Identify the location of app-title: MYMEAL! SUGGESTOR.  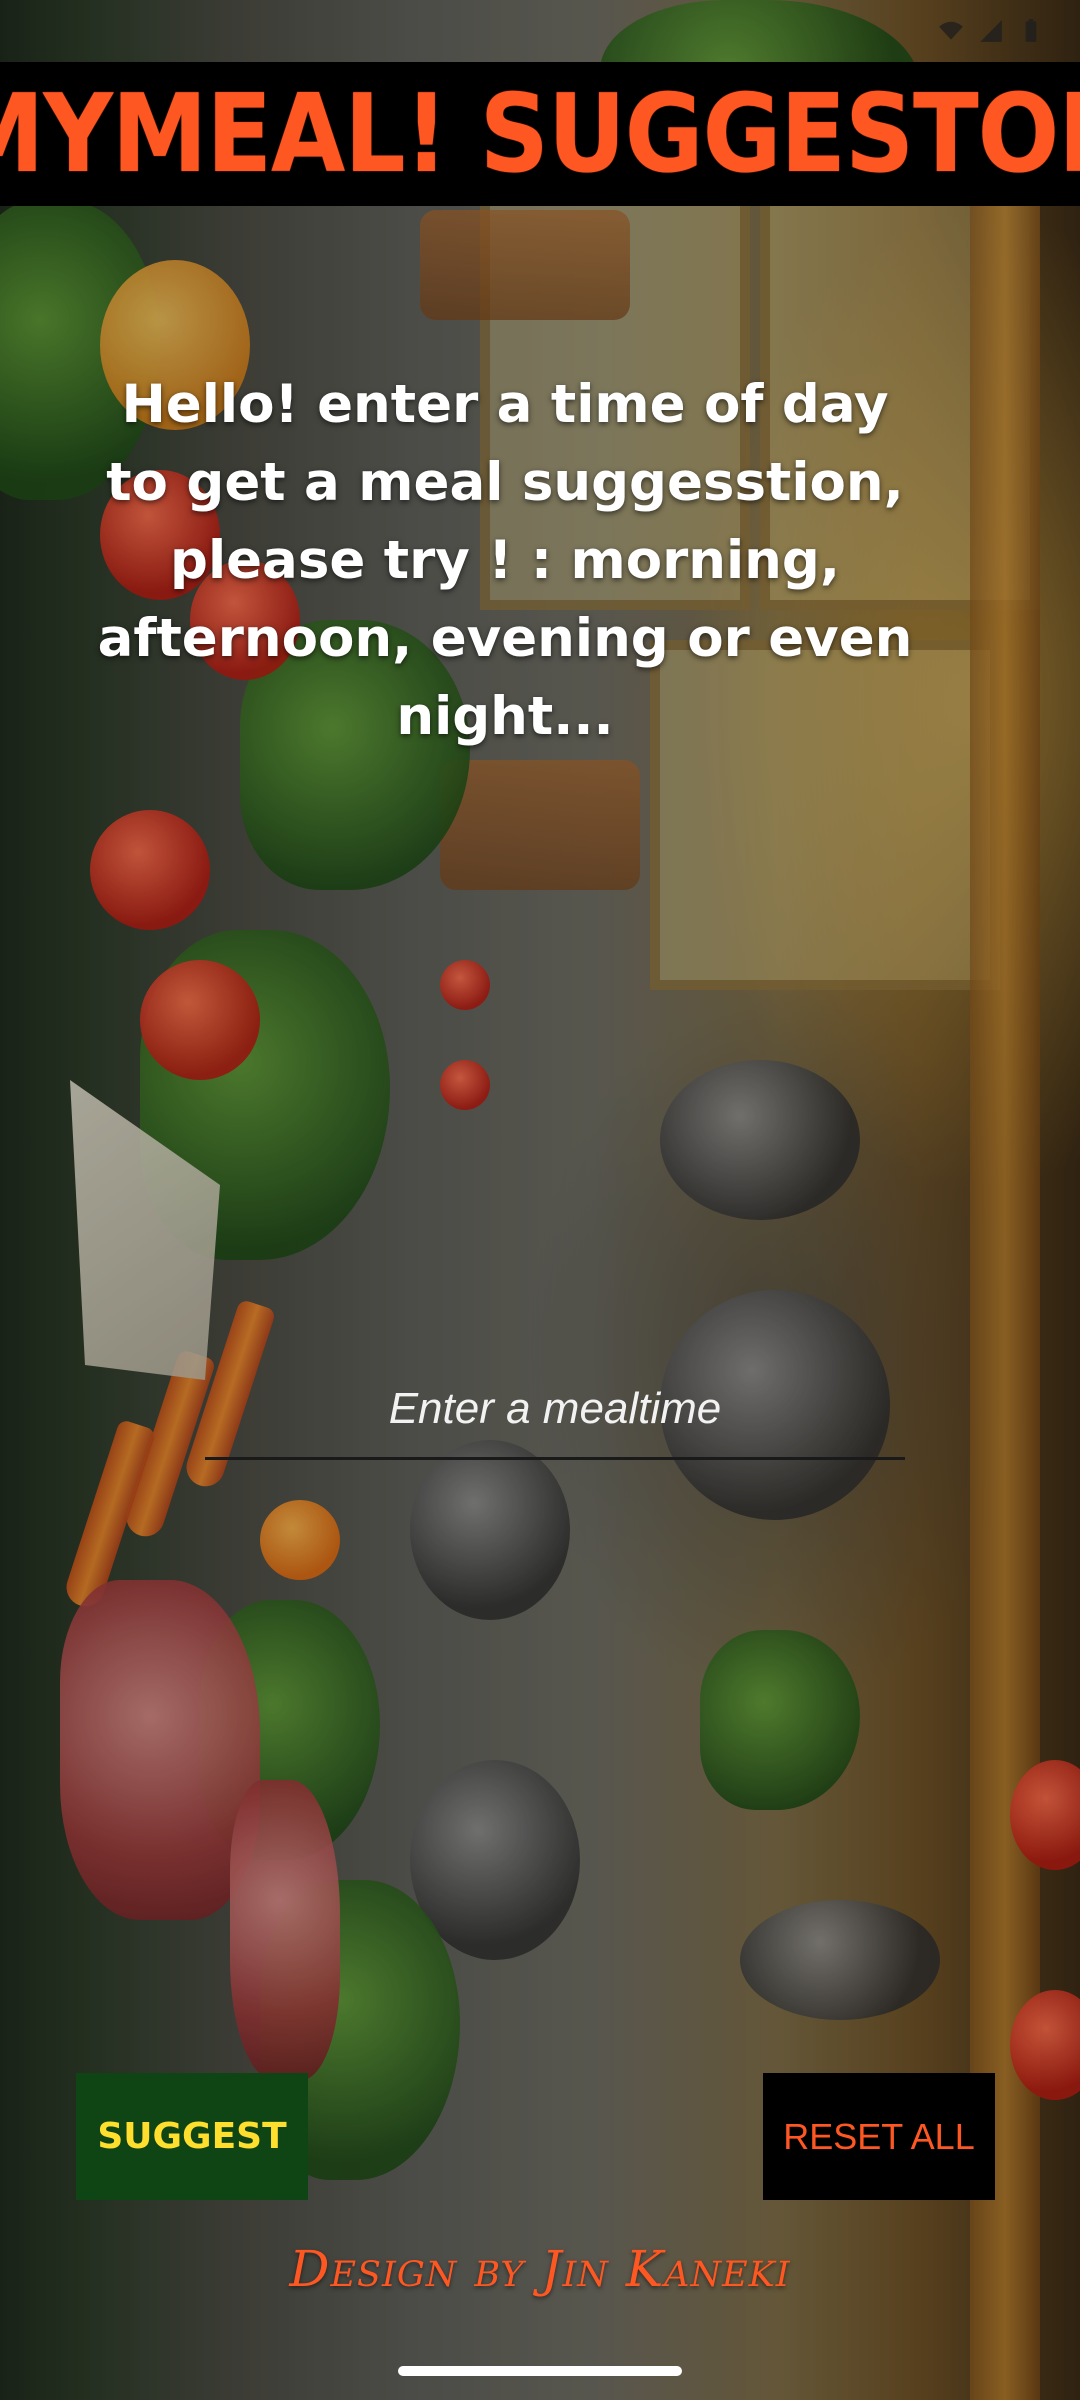
(540, 134).